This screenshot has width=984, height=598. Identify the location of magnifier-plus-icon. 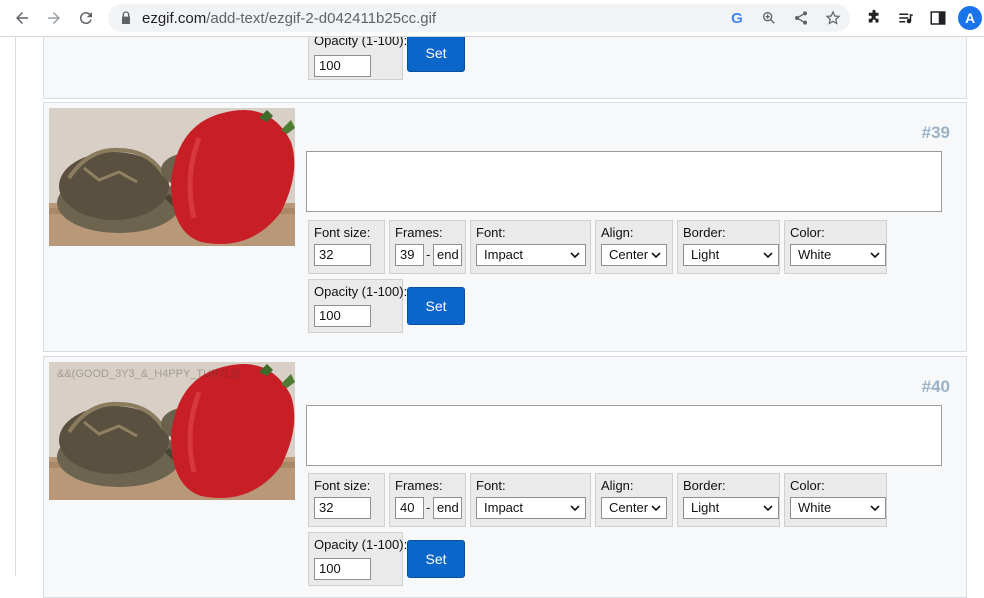
(769, 17).